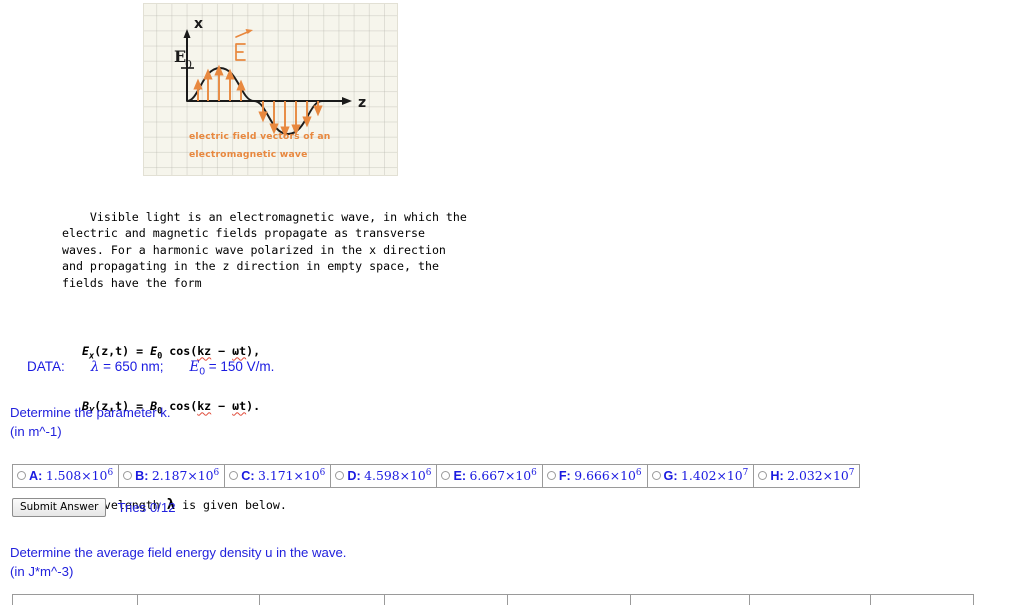  I want to click on eq1-omega-t: ωt, so click(239, 351).